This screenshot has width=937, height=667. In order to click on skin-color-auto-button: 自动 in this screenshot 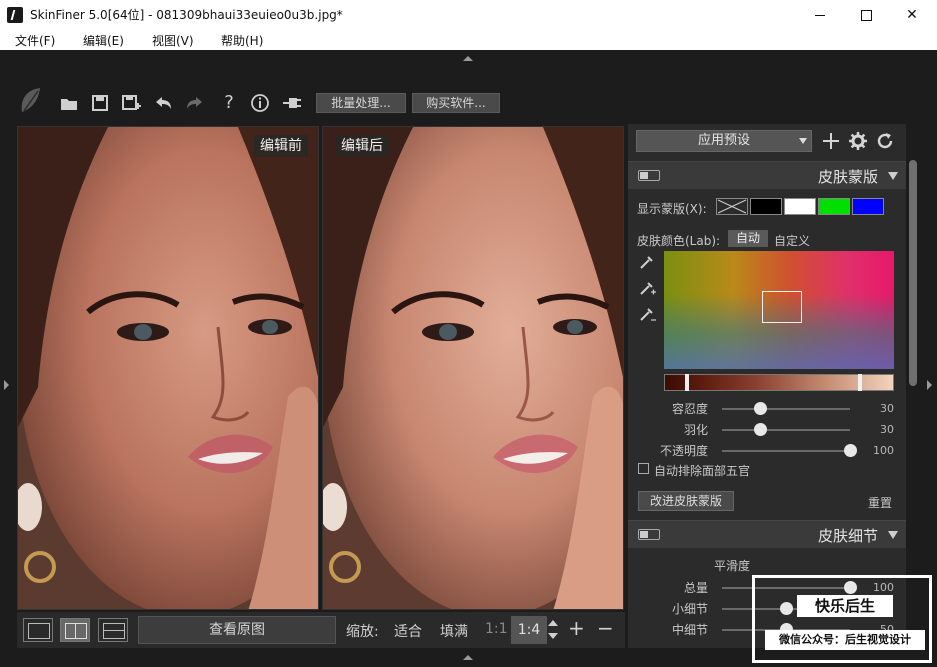, I will do `click(748, 238)`.